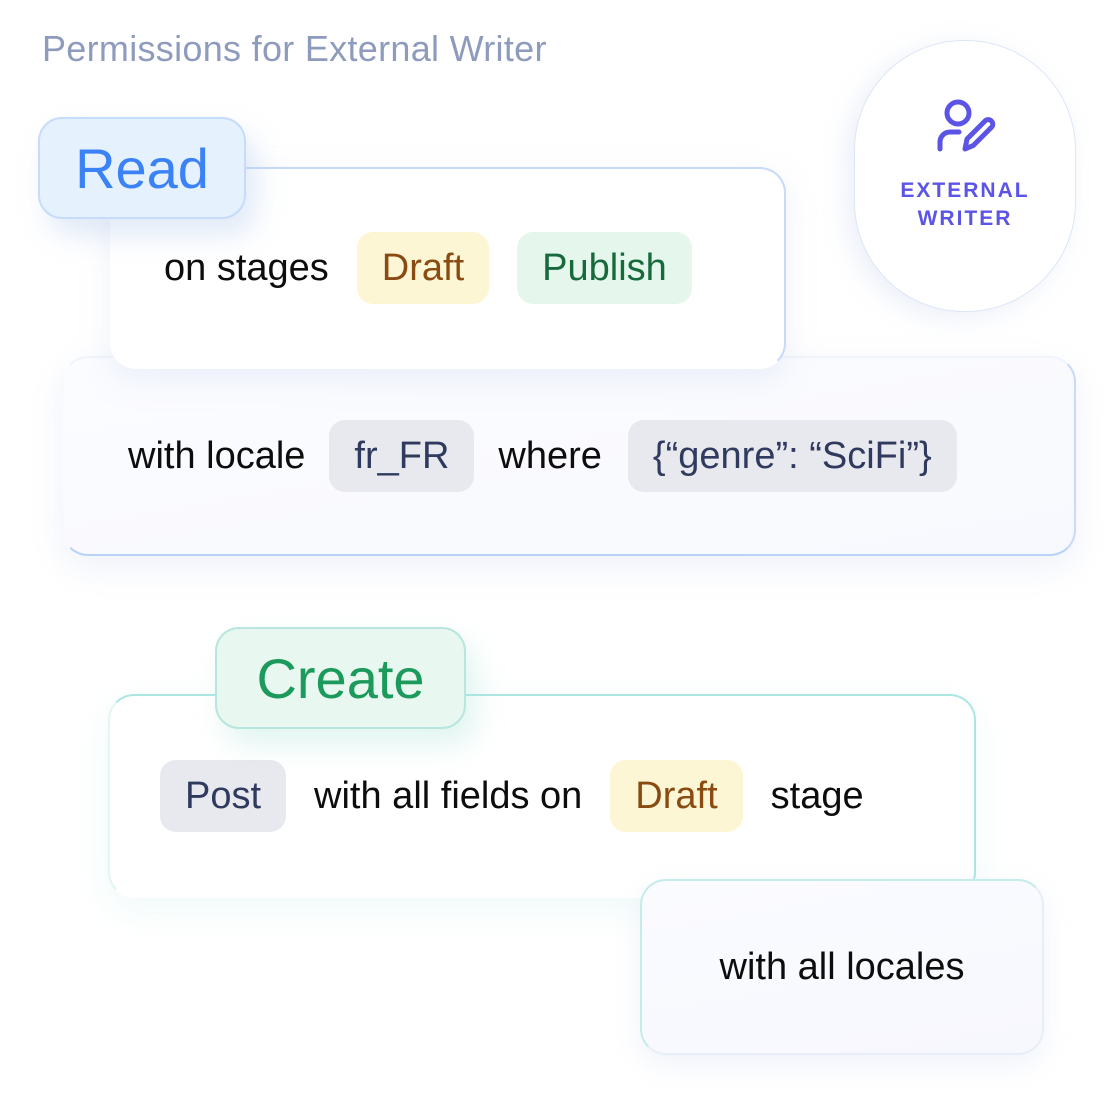 The width and height of the screenshot is (1120, 1120). Describe the element at coordinates (792, 456) in the screenshot. I see `condition-chip: {“genre”: “SciFi”}` at that location.